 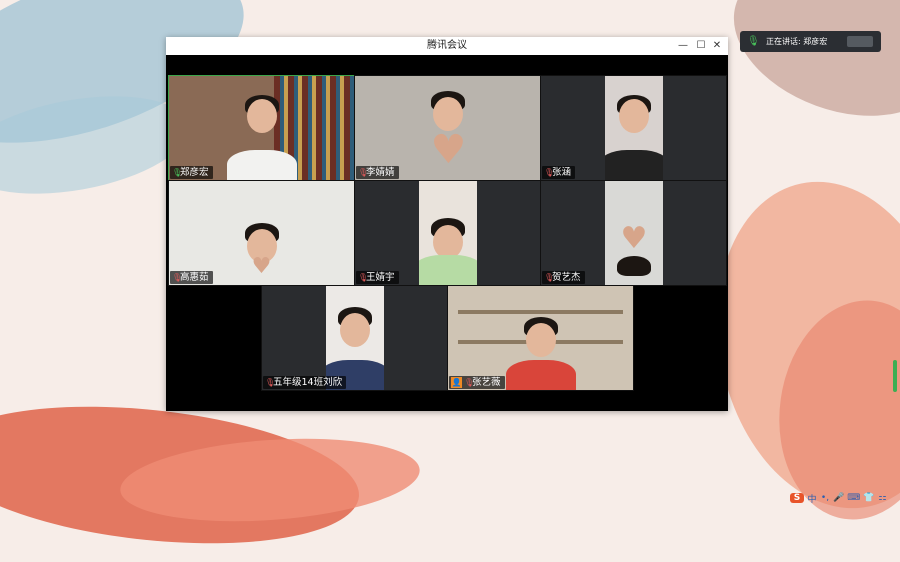 I want to click on window-titlebar: 腾讯会议 — ☐ ✕, so click(x=447, y=46).